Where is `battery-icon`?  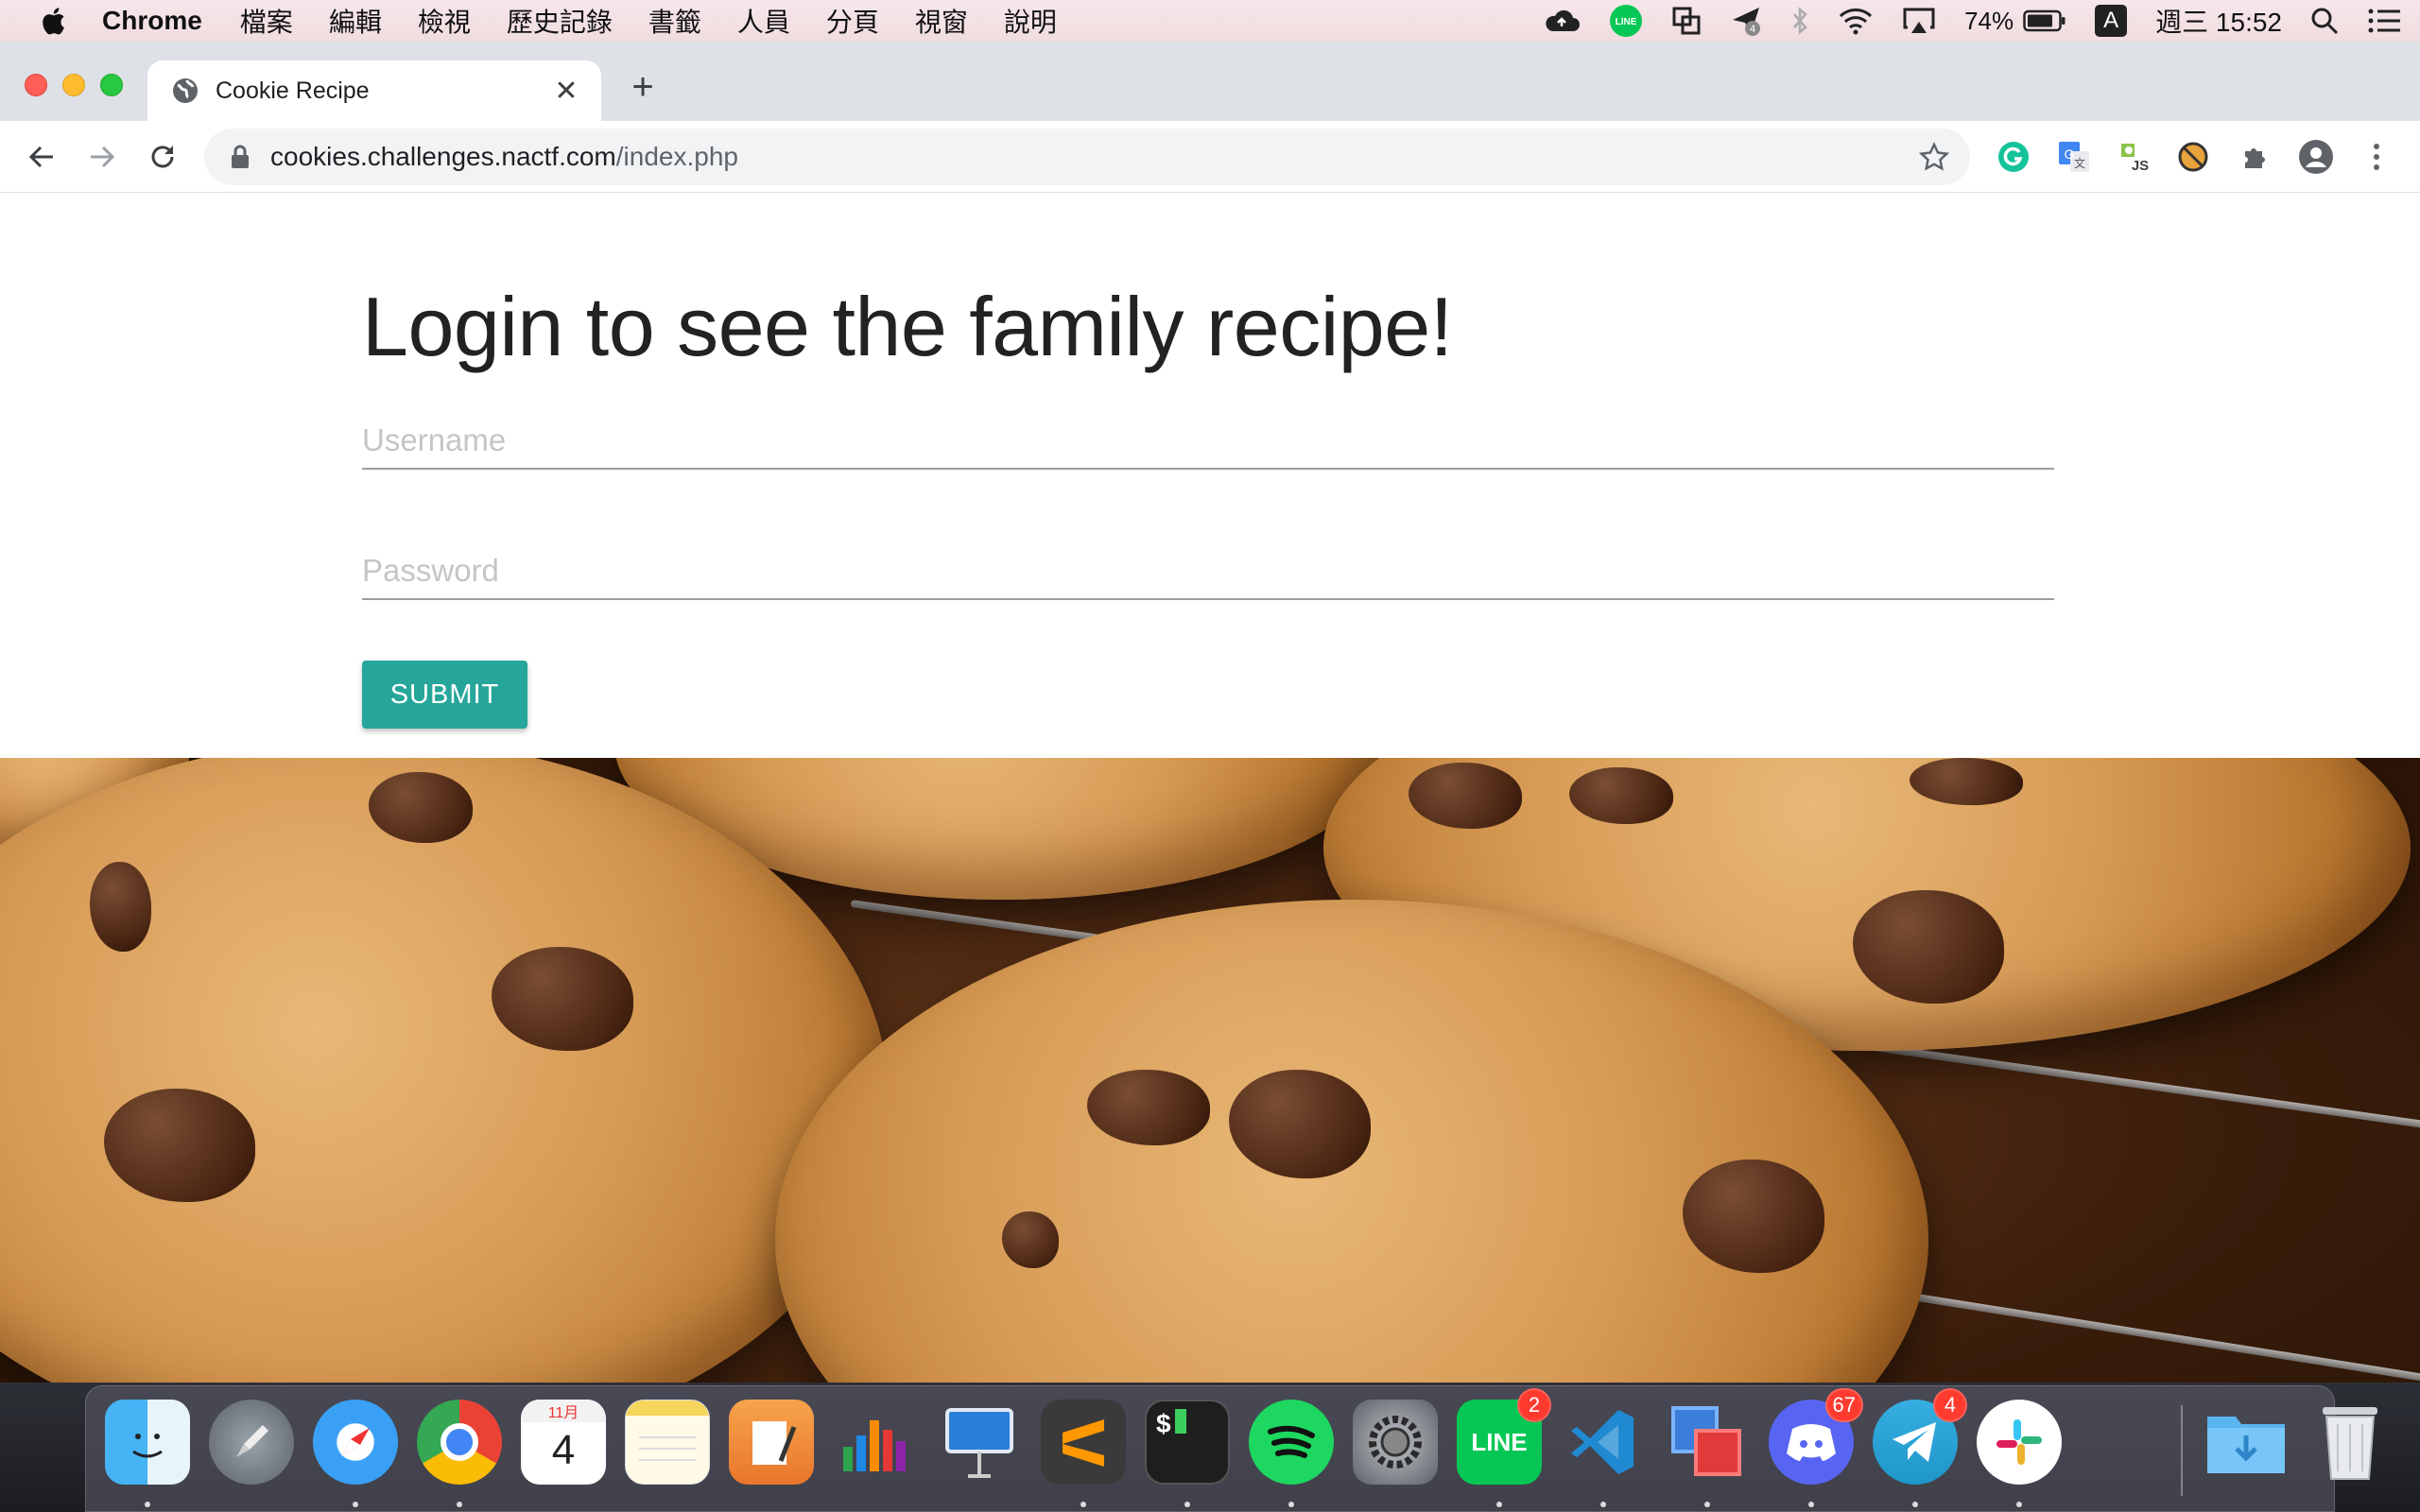 battery-icon is located at coordinates (2045, 21).